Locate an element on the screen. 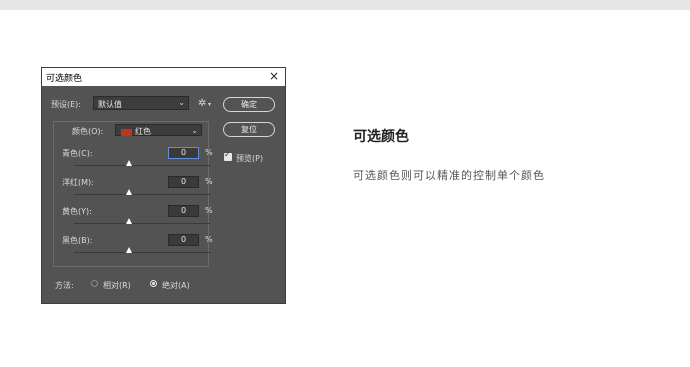 This screenshot has height=367, width=690. cyan-slider-thumb is located at coordinates (129, 163).